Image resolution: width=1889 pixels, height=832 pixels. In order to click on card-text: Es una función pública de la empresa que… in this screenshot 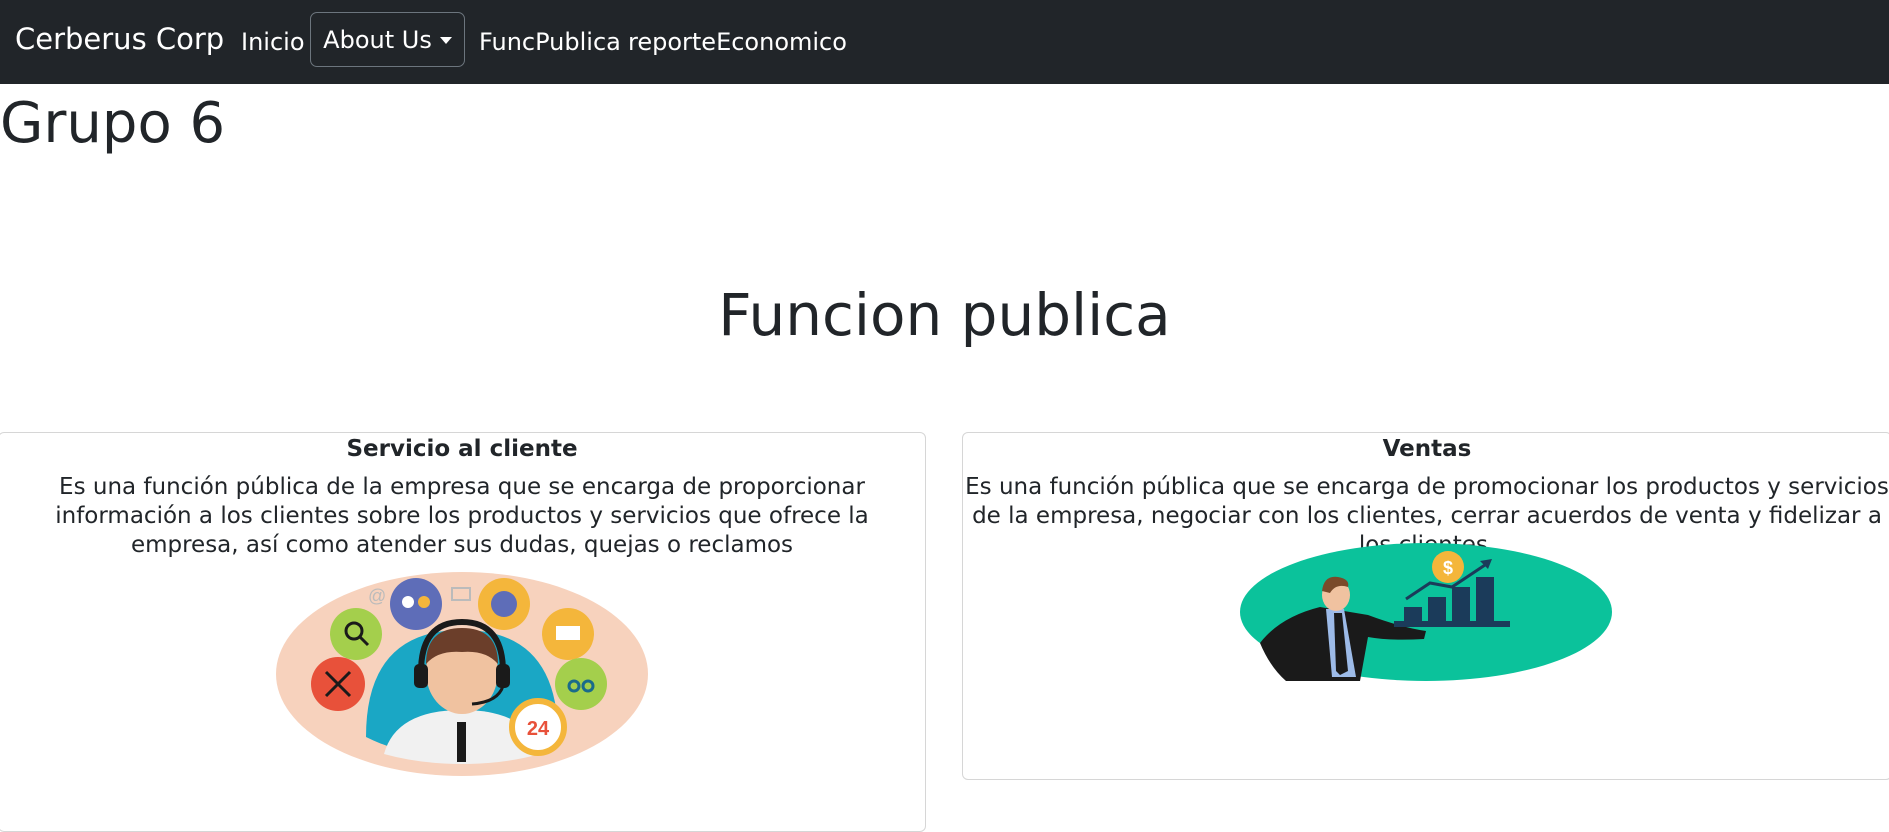, I will do `click(462, 516)`.